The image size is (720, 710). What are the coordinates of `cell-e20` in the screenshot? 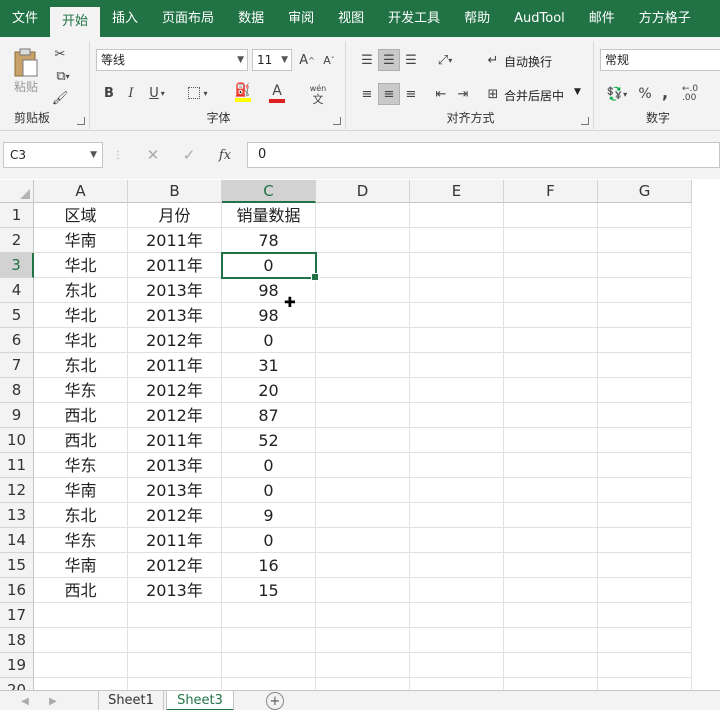 It's located at (457, 684).